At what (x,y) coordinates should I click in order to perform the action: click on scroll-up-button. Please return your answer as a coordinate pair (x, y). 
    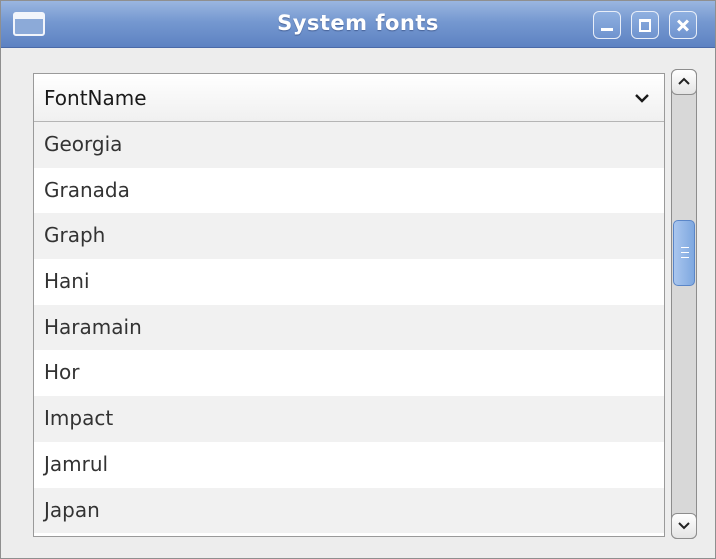
    Looking at the image, I should click on (684, 82).